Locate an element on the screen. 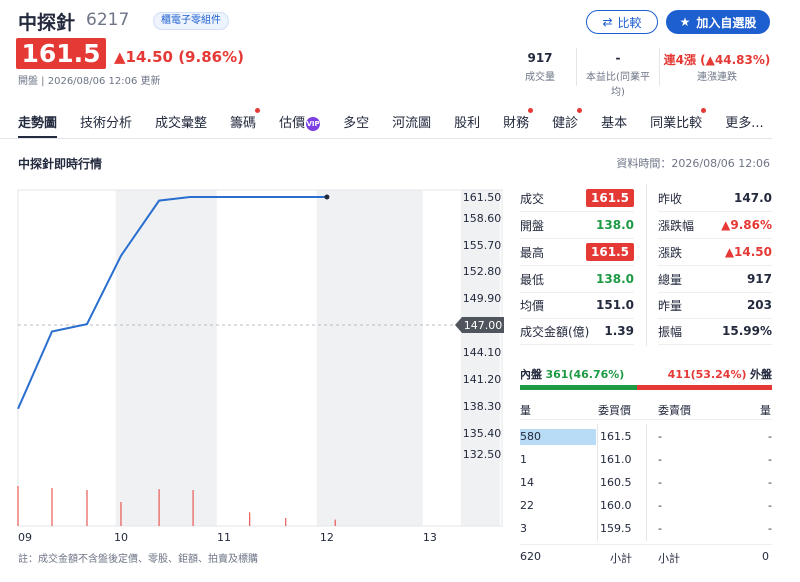  tab-peer-compare: 同業比較 is located at coordinates (678, 123).